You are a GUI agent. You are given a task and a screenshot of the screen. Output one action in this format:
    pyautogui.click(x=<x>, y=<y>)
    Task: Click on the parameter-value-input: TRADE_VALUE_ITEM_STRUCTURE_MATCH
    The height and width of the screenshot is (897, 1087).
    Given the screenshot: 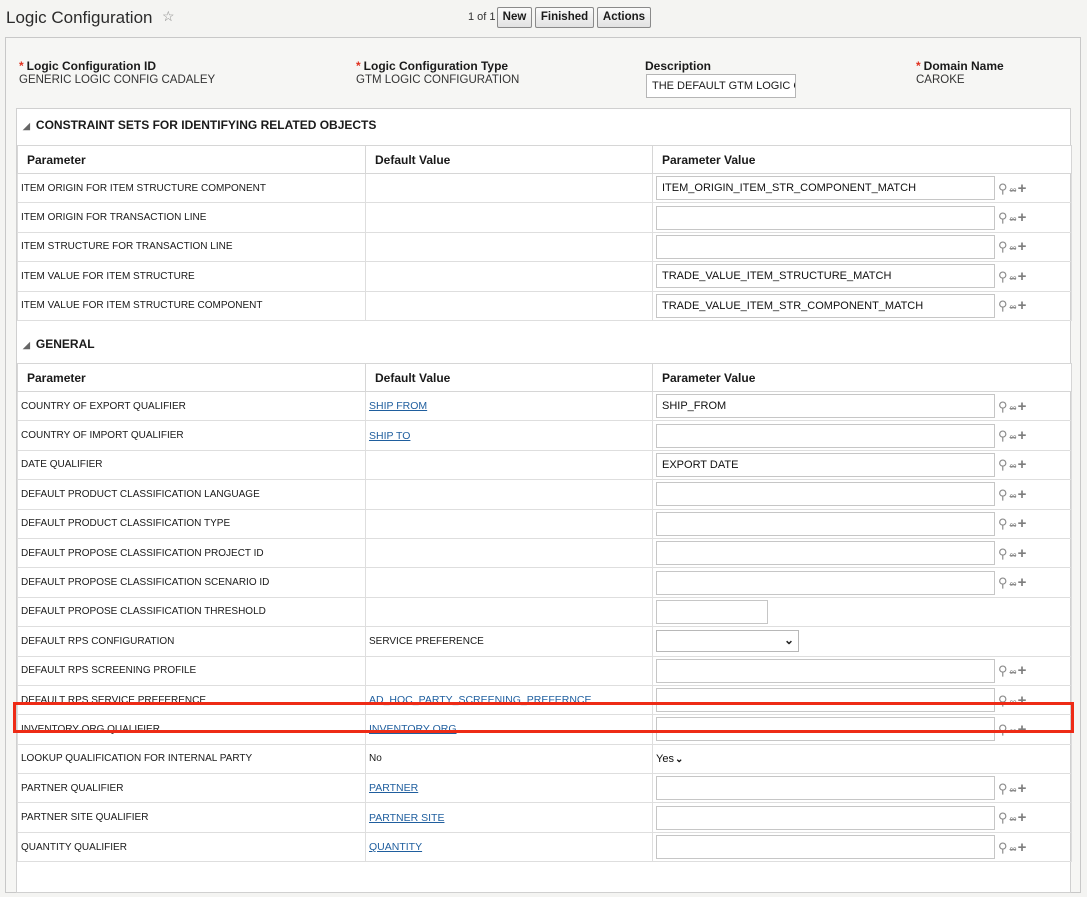 What is the action you would take?
    pyautogui.click(x=825, y=276)
    